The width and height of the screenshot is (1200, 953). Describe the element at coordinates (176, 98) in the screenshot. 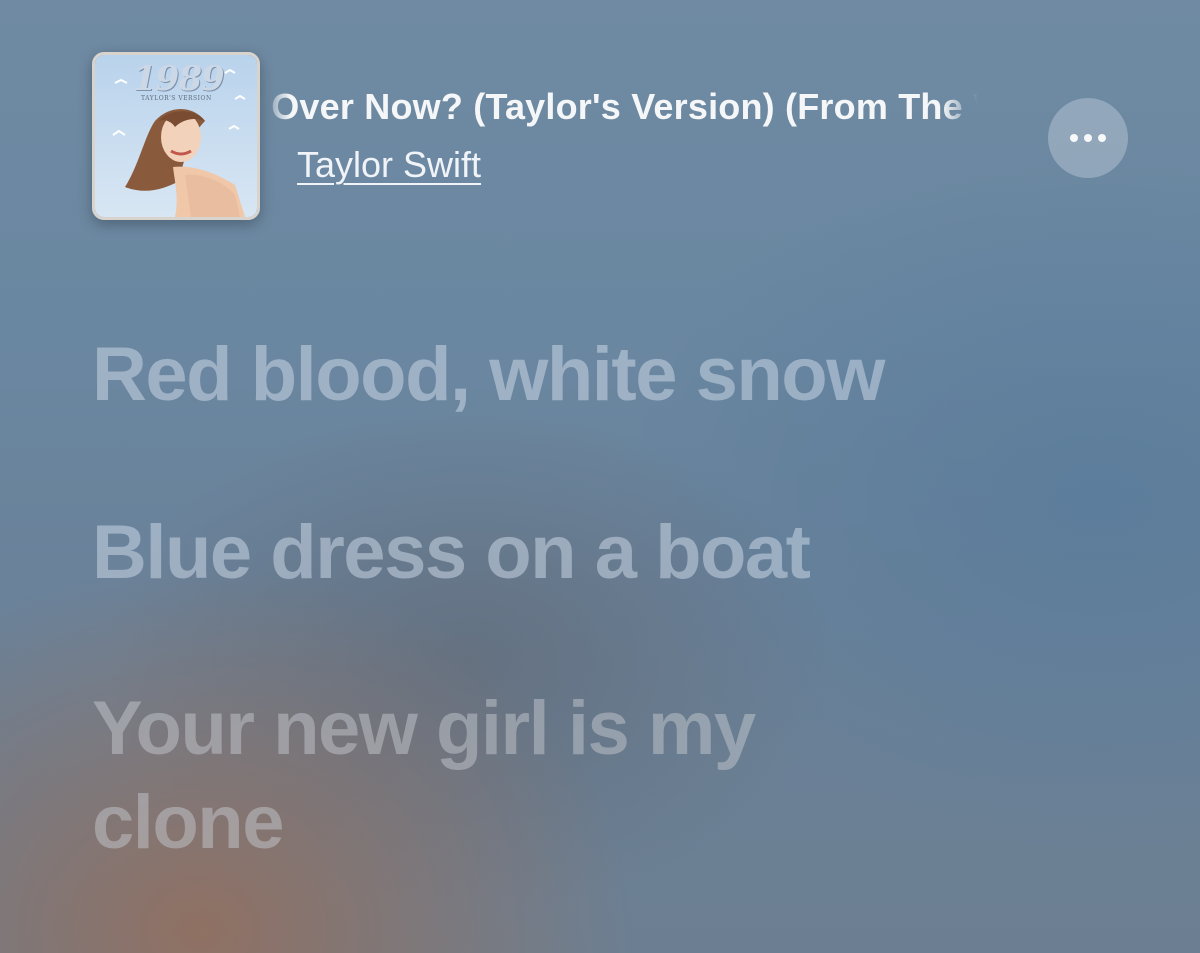

I see `album-subtitle-text: TAYLOR'S VERSION` at that location.